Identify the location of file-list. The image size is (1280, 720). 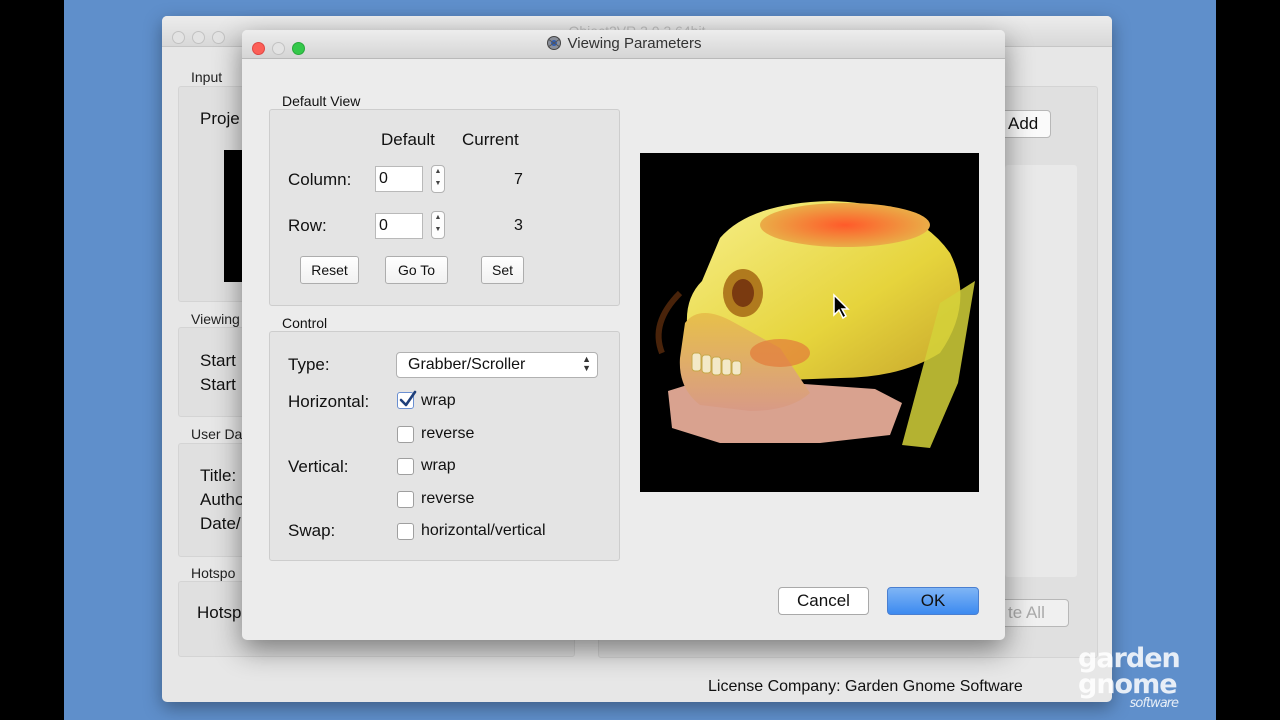
(1041, 371).